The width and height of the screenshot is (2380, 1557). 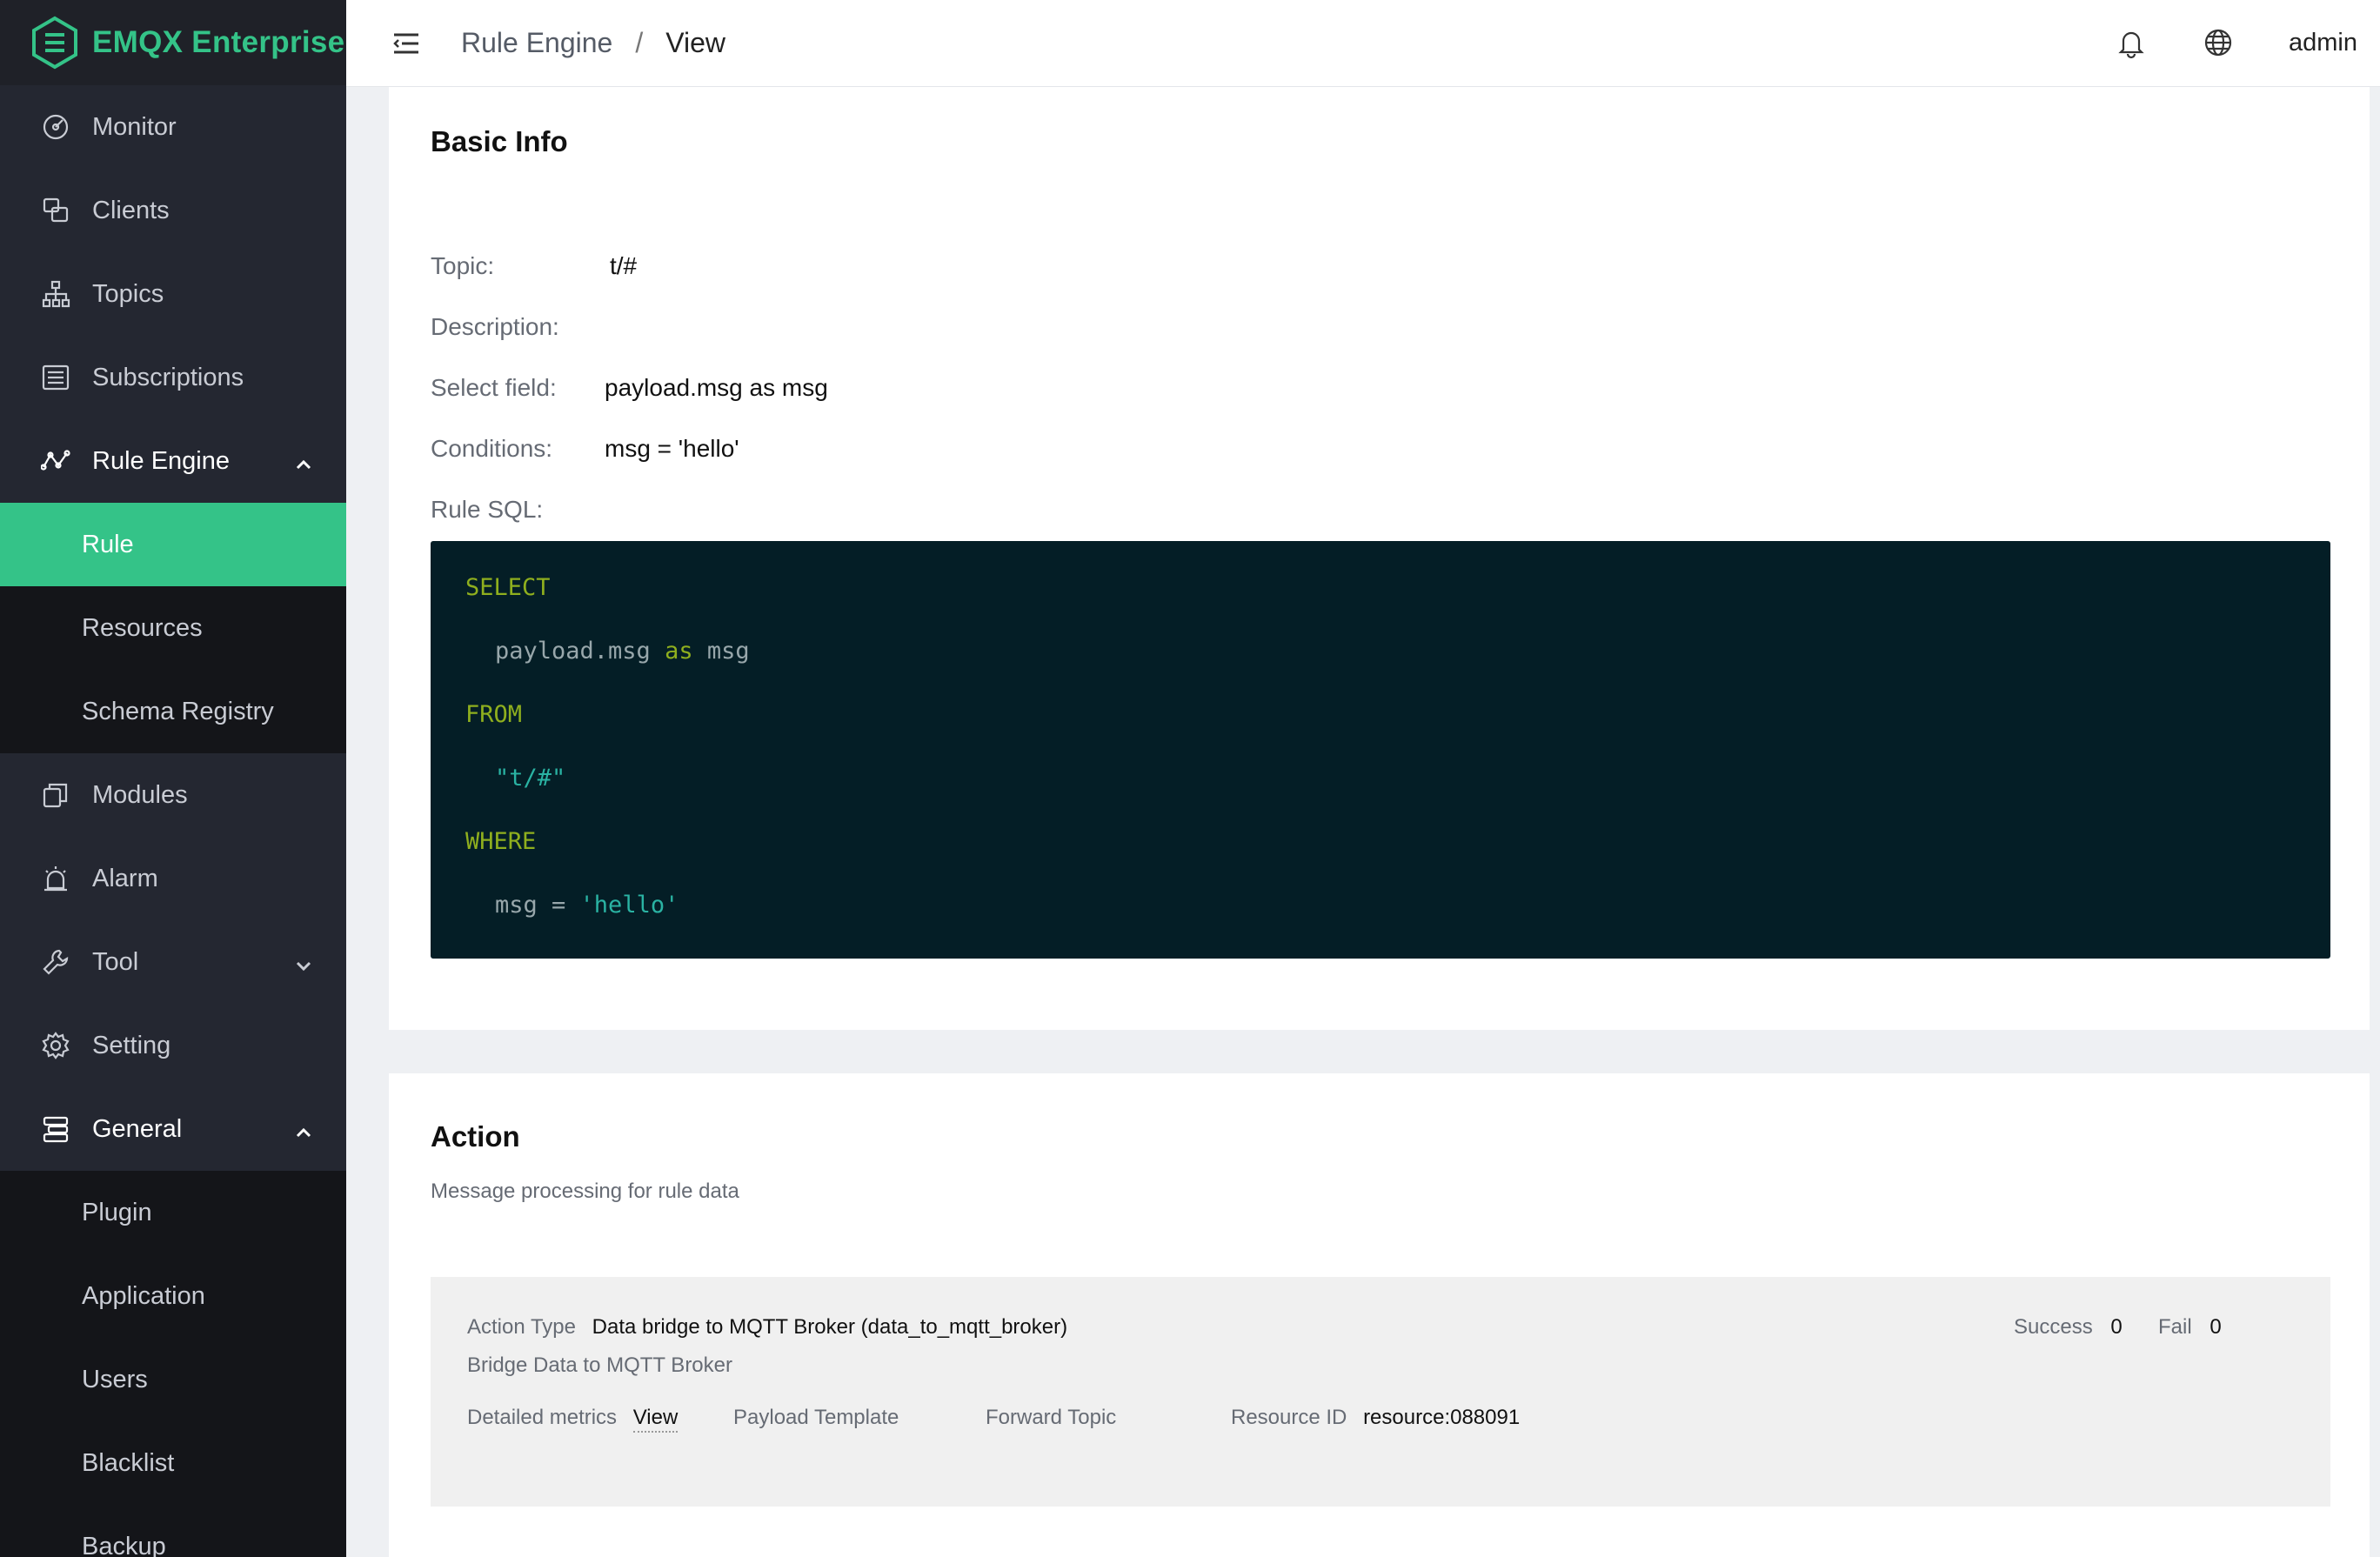 I want to click on select-field-value: payload.msg as msg, so click(x=716, y=387).